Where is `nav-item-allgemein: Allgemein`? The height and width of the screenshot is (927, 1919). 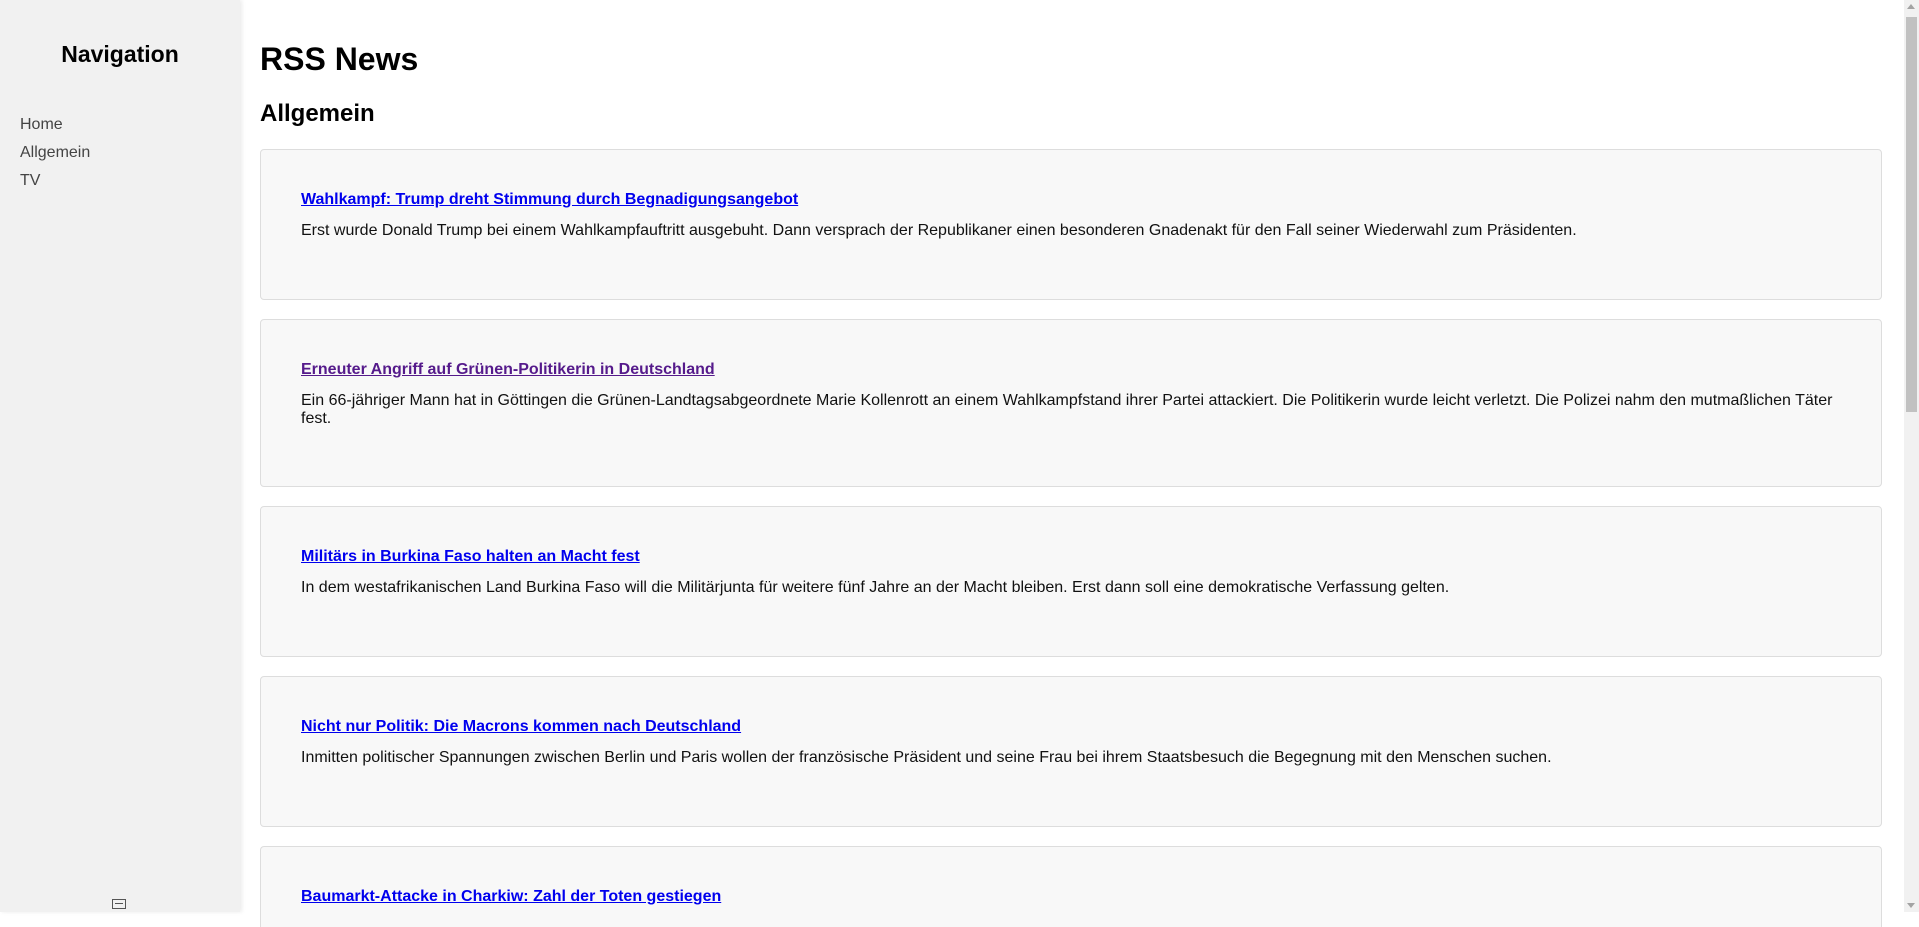 nav-item-allgemein: Allgemein is located at coordinates (55, 153).